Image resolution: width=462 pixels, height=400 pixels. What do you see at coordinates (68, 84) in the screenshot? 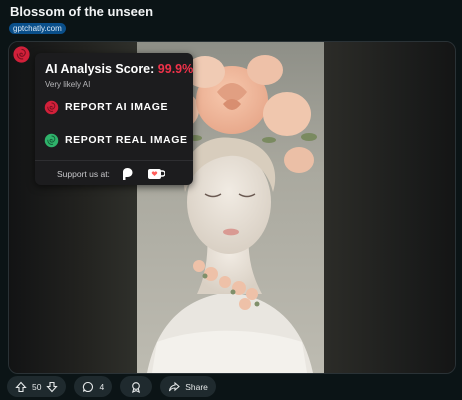
I see `verdict-text: Very likely AI` at bounding box center [68, 84].